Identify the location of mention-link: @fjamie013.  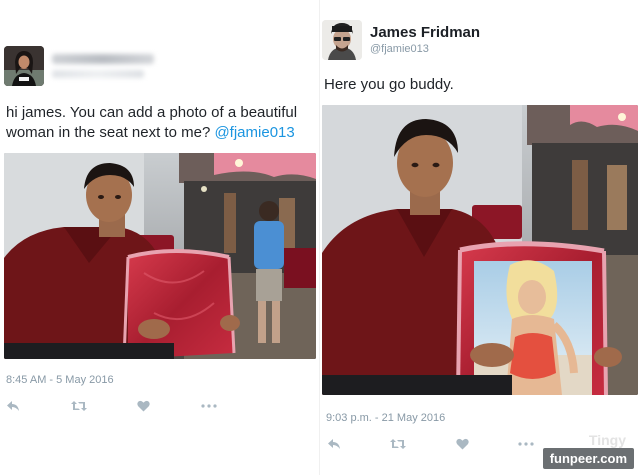
(254, 132).